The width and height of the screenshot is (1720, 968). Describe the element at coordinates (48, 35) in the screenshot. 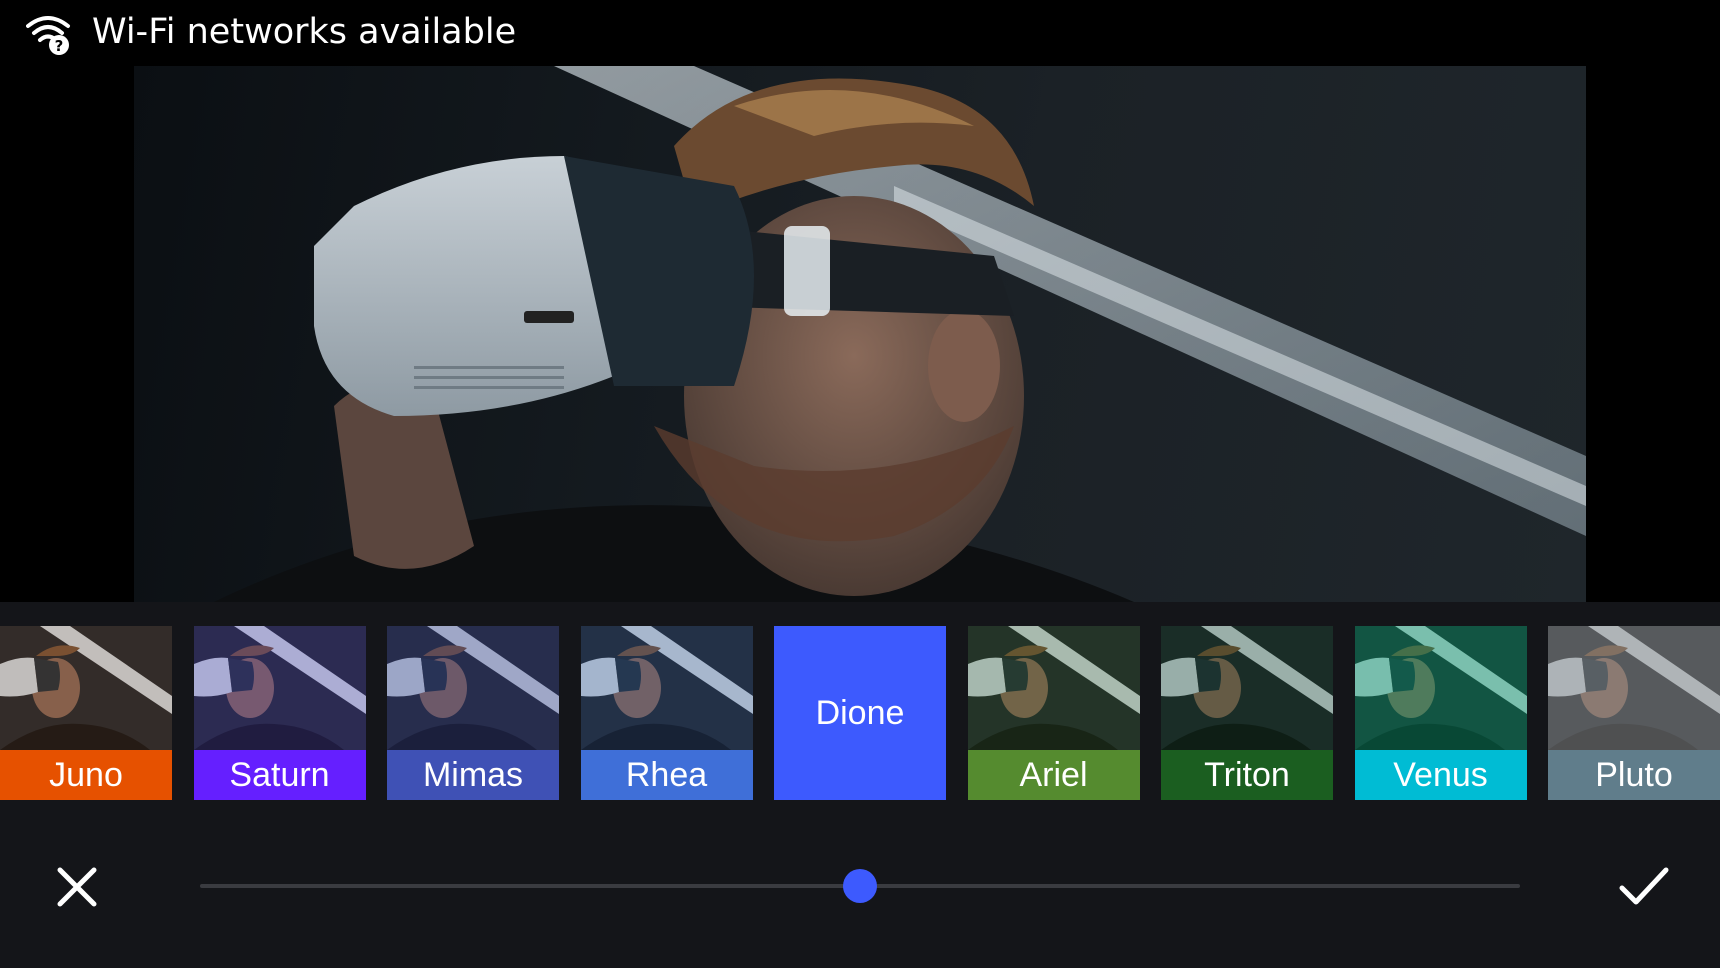

I see `wifi-question-icon: ?` at that location.